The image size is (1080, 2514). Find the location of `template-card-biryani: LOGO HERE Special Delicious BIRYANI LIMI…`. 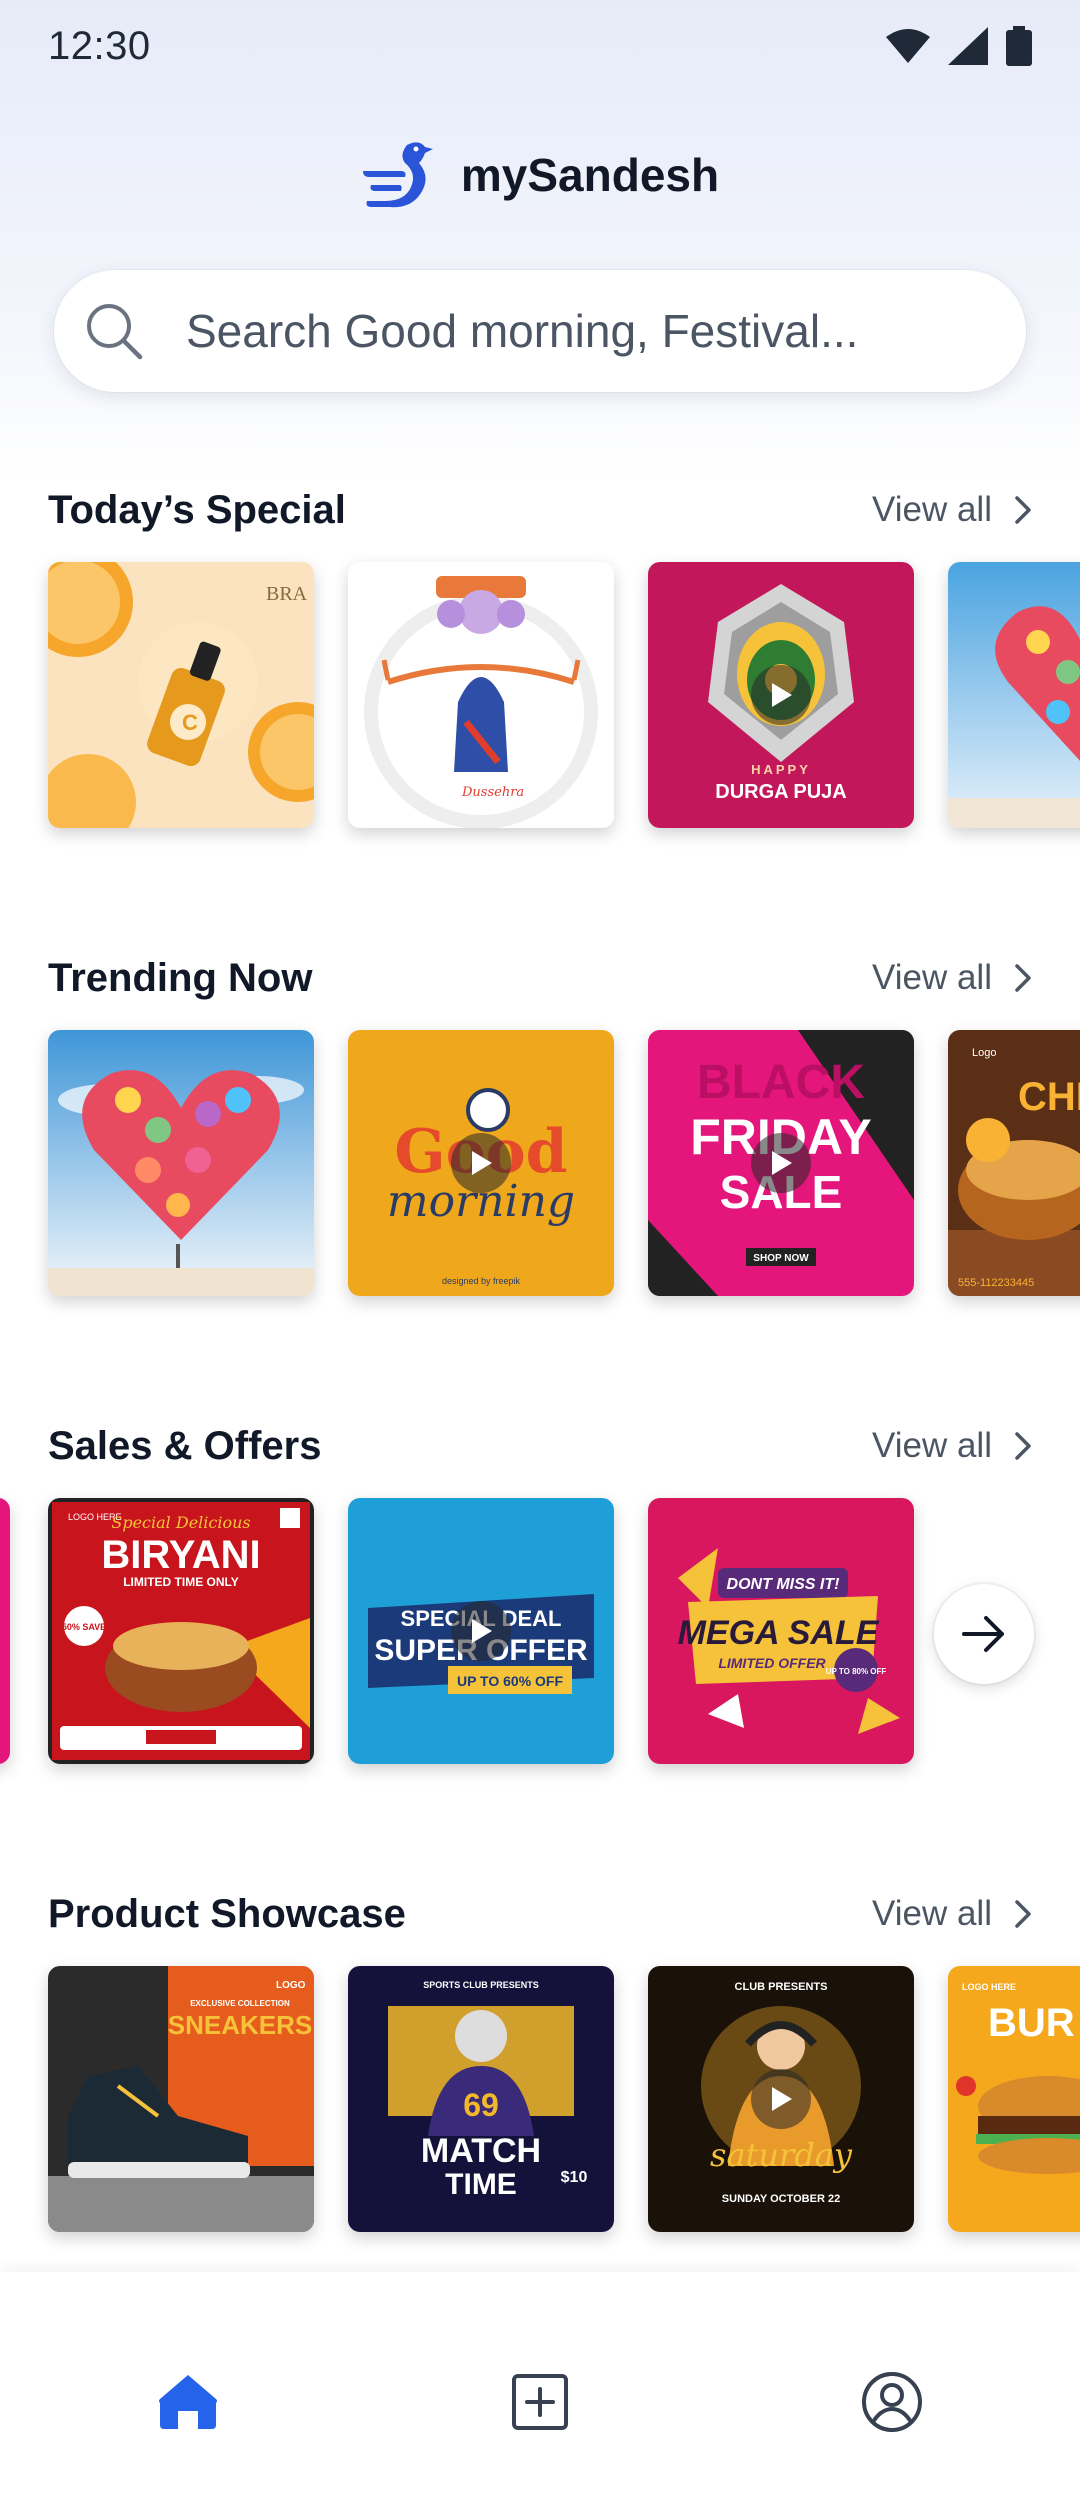

template-card-biryani: LOGO HERE Special Delicious BIRYANI LIMI… is located at coordinates (181, 1631).